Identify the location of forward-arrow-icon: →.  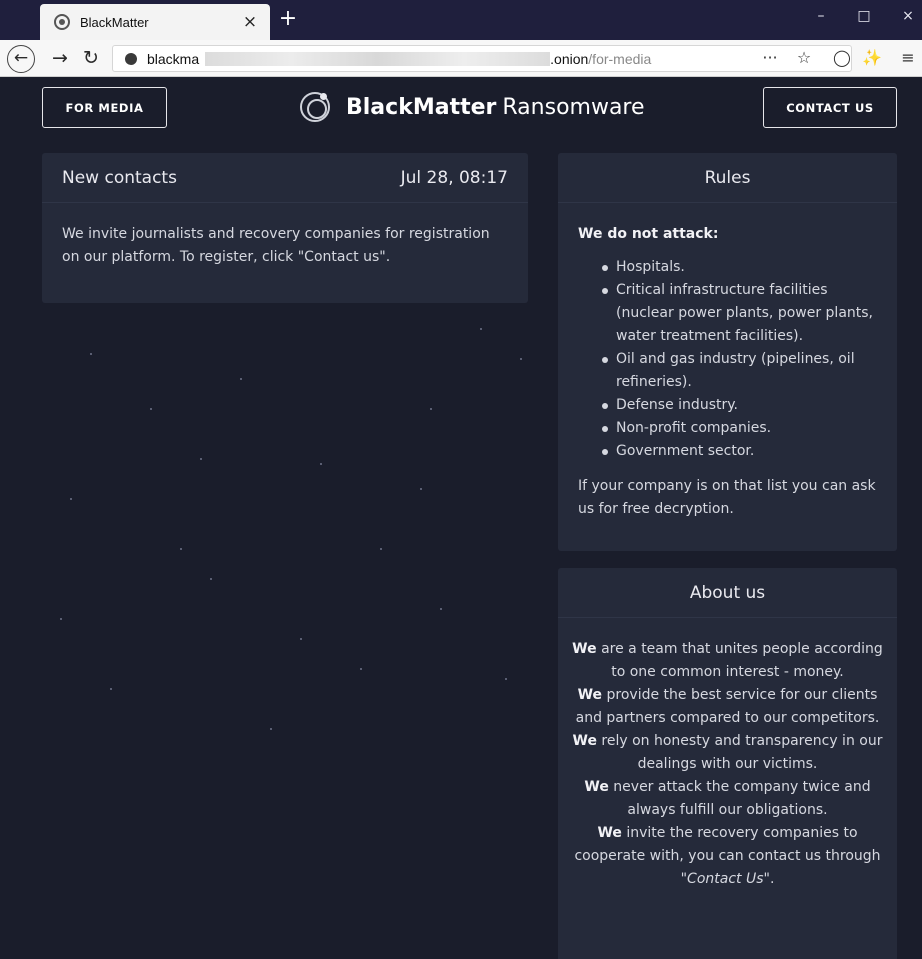
(60, 59).